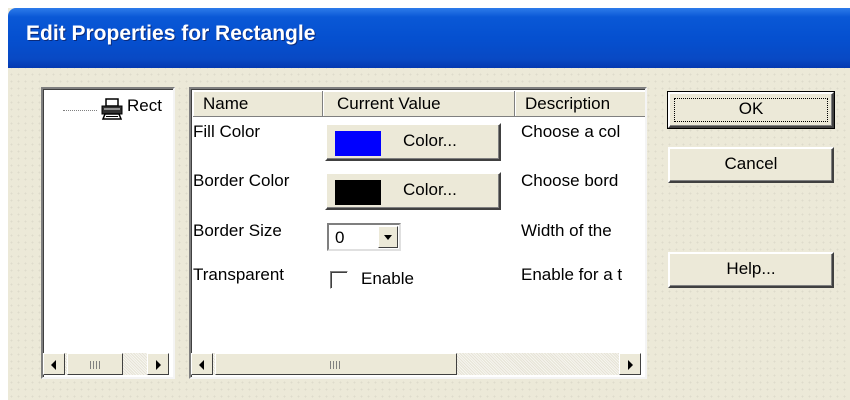 Image resolution: width=850 pixels, height=400 pixels. What do you see at coordinates (566, 230) in the screenshot?
I see `border-size-description: Width of the` at bounding box center [566, 230].